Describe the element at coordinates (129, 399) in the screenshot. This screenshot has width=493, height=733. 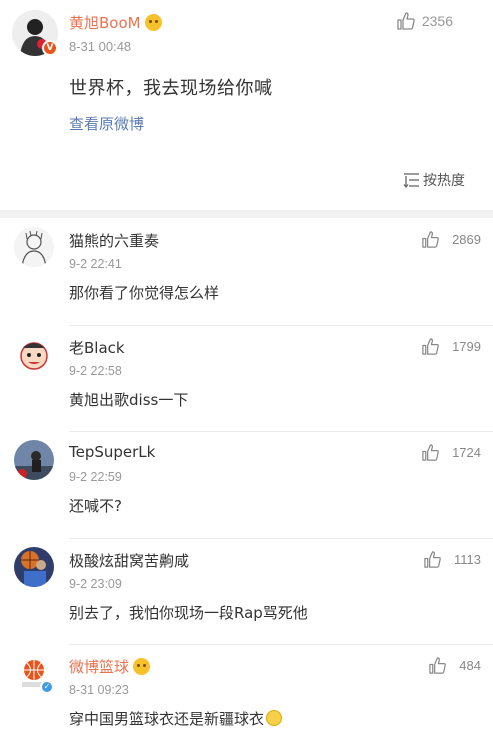
I see `comment-text: 黄旭出歌diss一下` at that location.